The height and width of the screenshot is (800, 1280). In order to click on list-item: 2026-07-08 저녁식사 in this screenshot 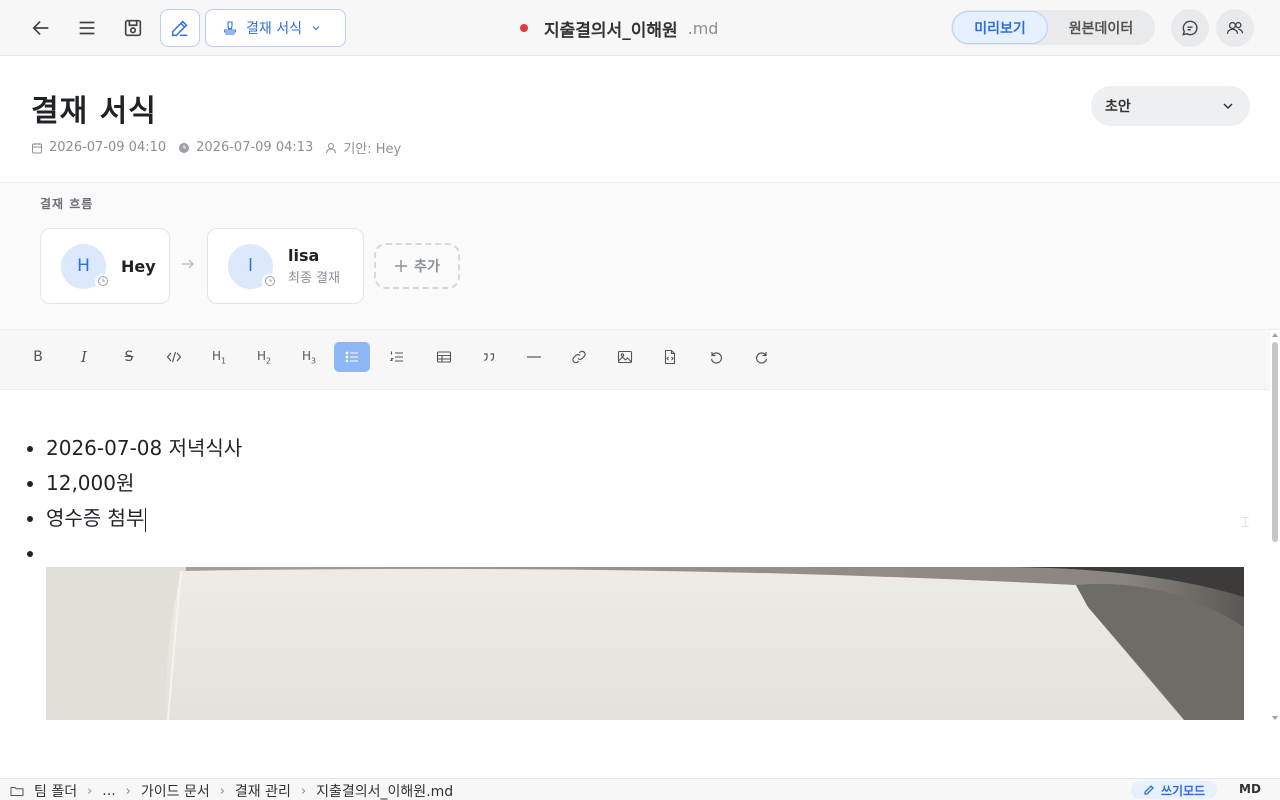, I will do `click(144, 450)`.